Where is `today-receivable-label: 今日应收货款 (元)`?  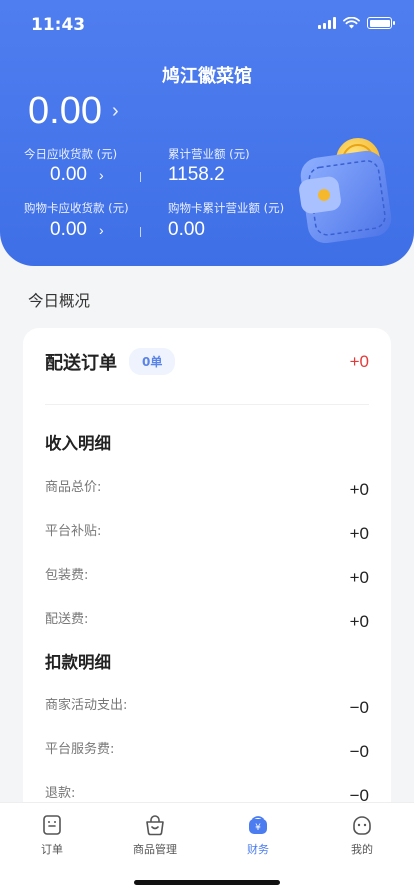 today-receivable-label: 今日应收货款 (元) is located at coordinates (71, 154).